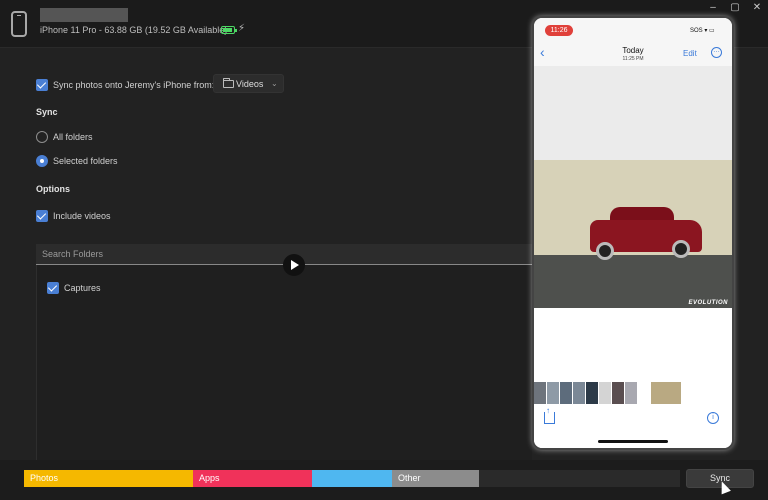 The height and width of the screenshot is (500, 768). I want to click on car-wheel-rear, so click(681, 249).